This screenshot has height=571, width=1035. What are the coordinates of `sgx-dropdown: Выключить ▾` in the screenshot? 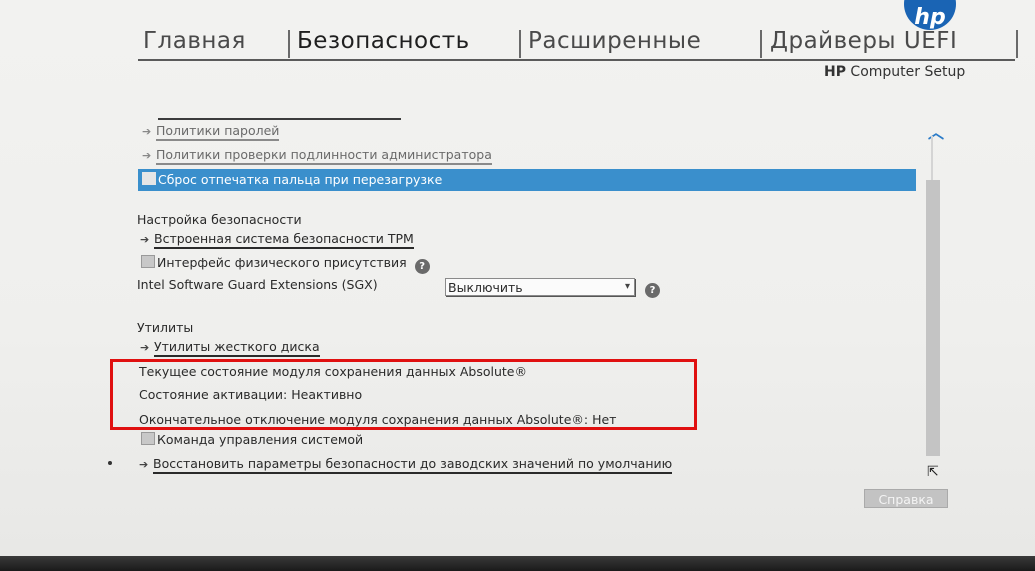 It's located at (540, 287).